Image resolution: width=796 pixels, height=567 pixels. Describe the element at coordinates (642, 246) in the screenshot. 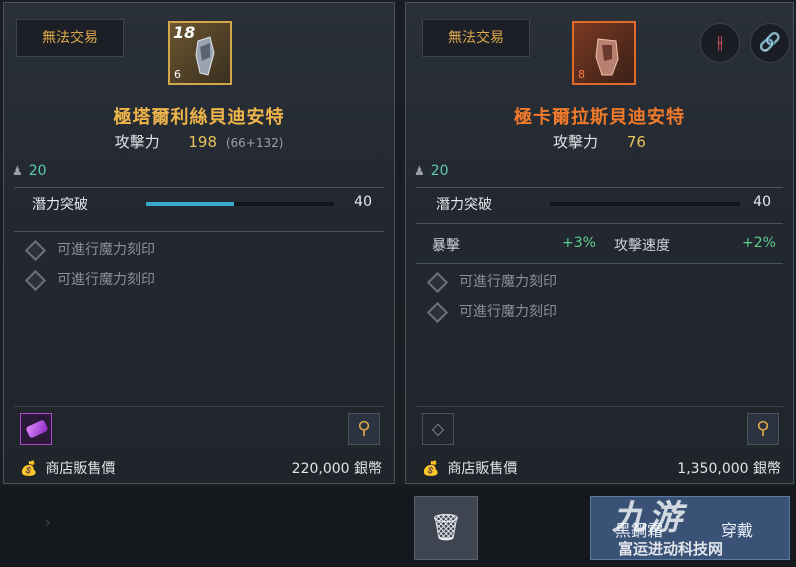

I see `stat-label-atkspeed: 攻擊速度` at that location.